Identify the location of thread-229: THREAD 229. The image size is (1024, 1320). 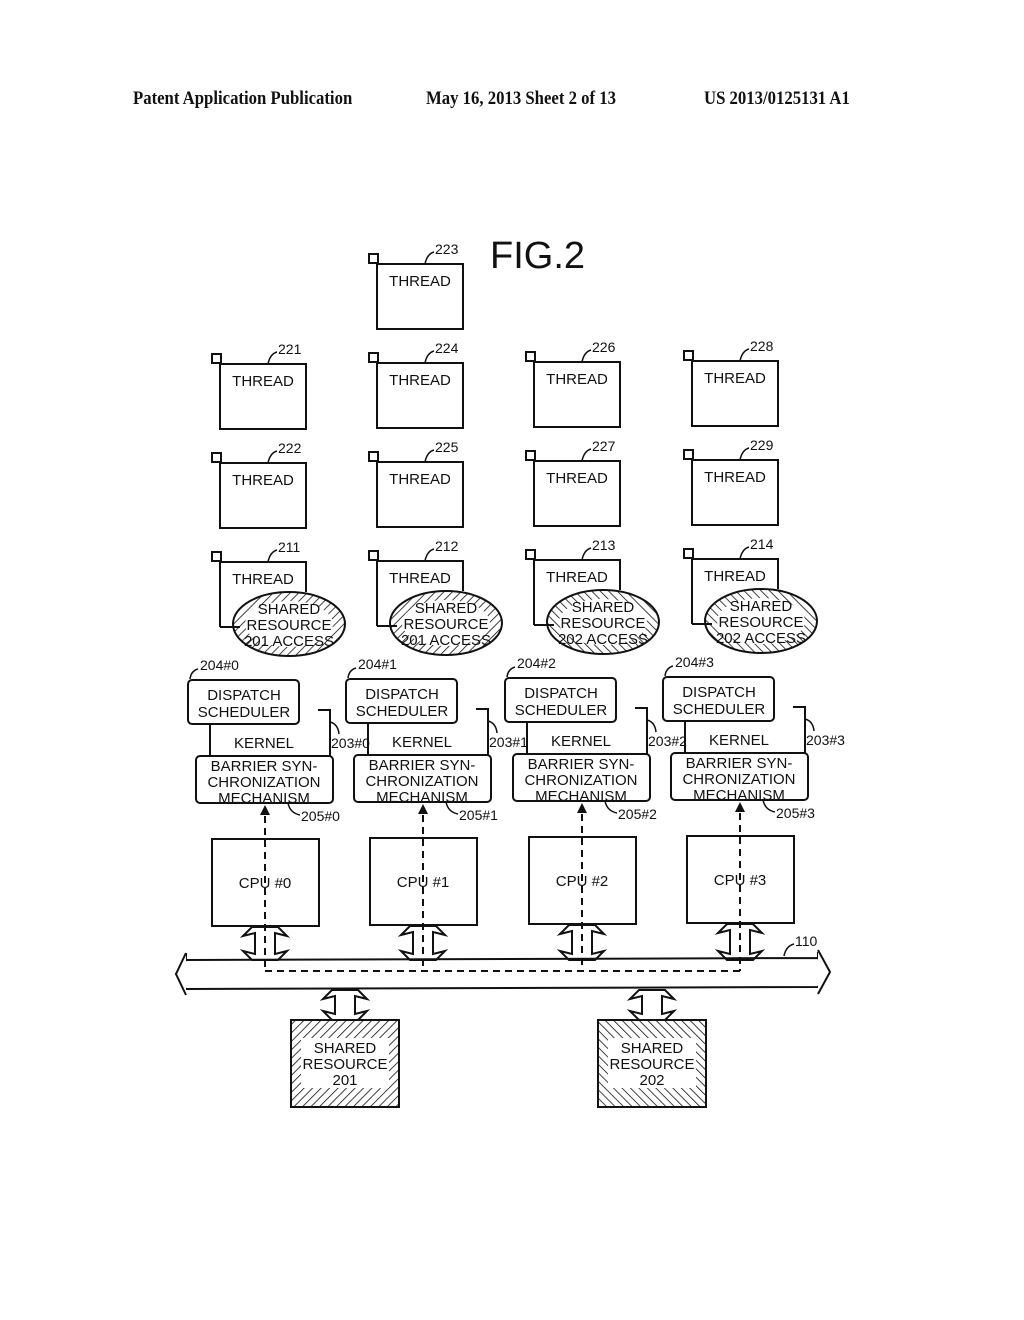
(731, 481).